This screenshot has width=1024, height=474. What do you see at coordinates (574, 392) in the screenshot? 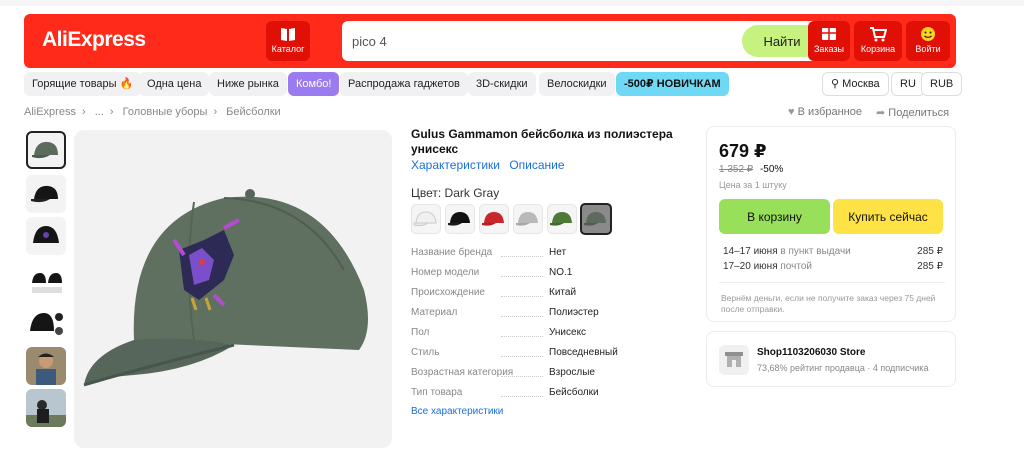
I see `spec-value: Бейсболки` at bounding box center [574, 392].